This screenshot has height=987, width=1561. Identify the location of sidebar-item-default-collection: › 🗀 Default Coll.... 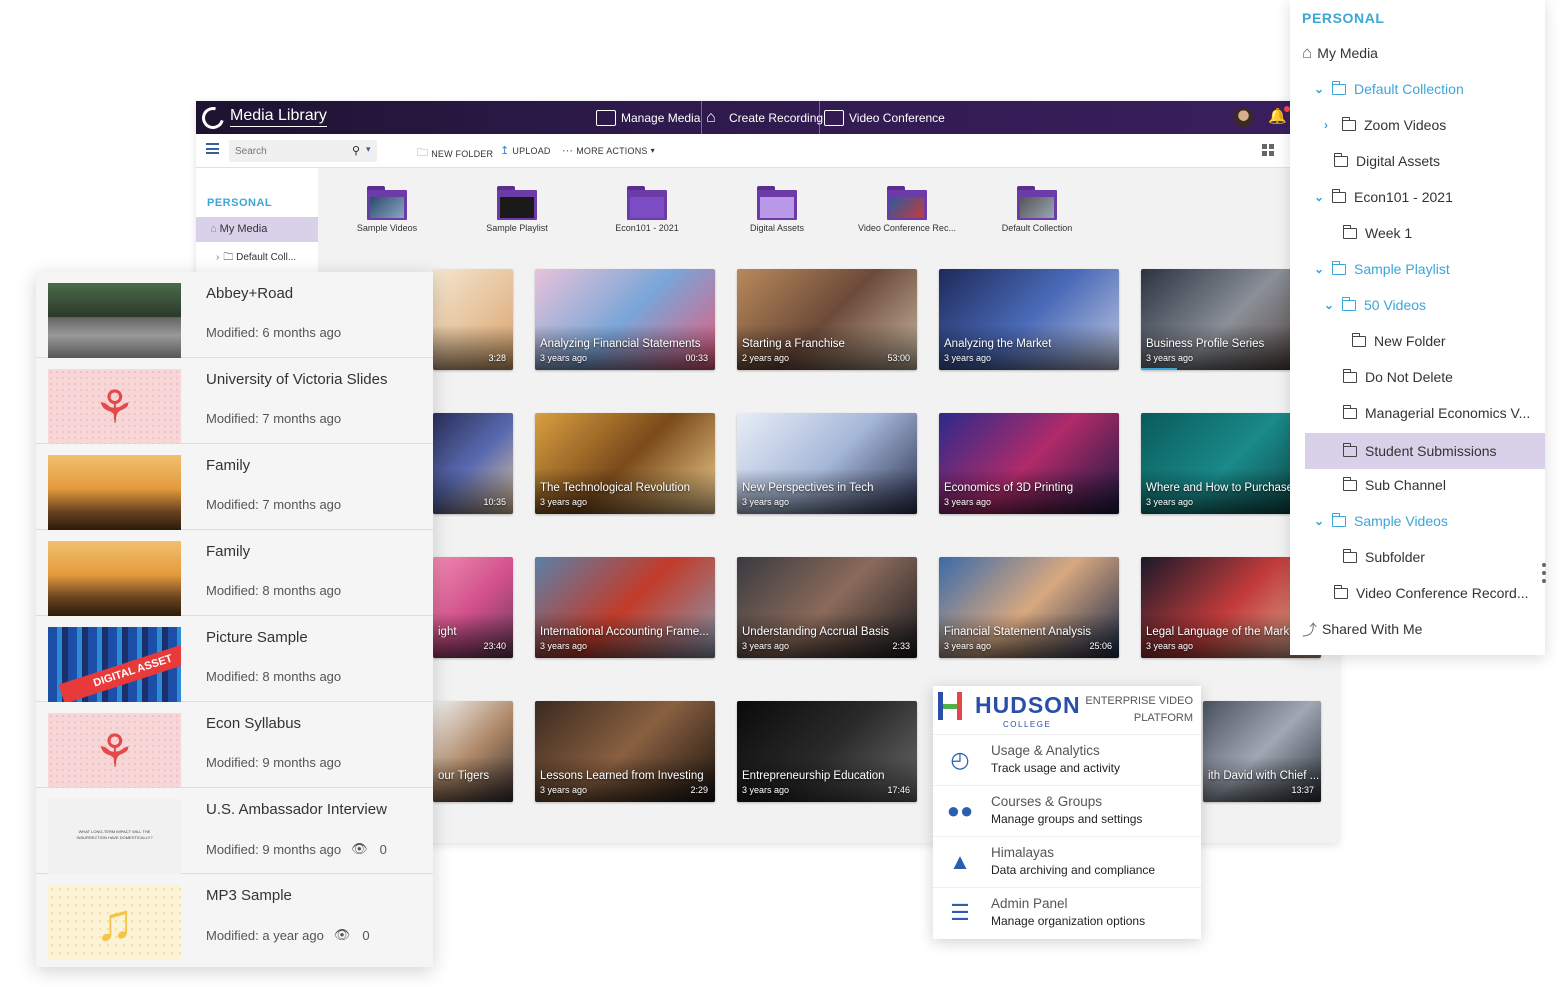
(256, 258).